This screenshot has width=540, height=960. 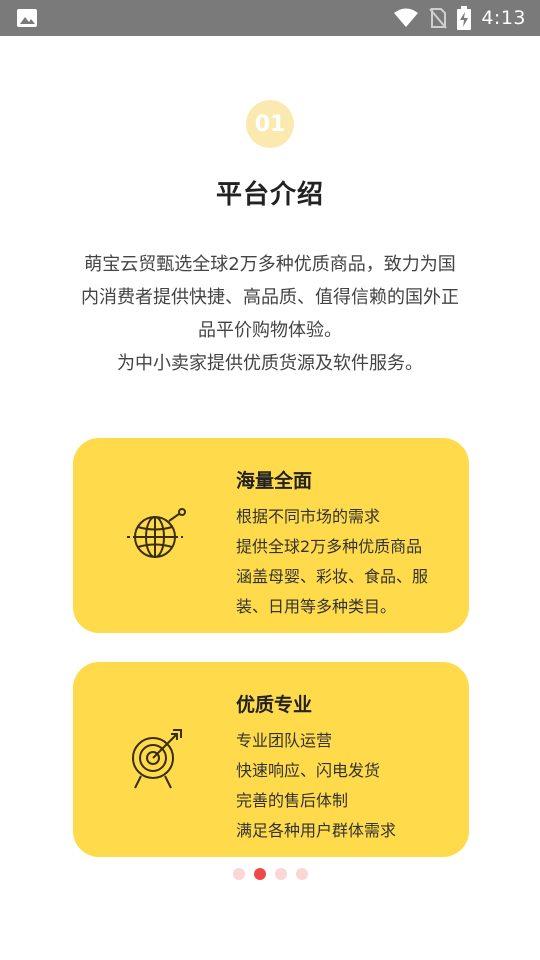 I want to click on intro-line: 内消费者提供快捷、高品质、值得信赖的国外正, so click(x=270, y=297).